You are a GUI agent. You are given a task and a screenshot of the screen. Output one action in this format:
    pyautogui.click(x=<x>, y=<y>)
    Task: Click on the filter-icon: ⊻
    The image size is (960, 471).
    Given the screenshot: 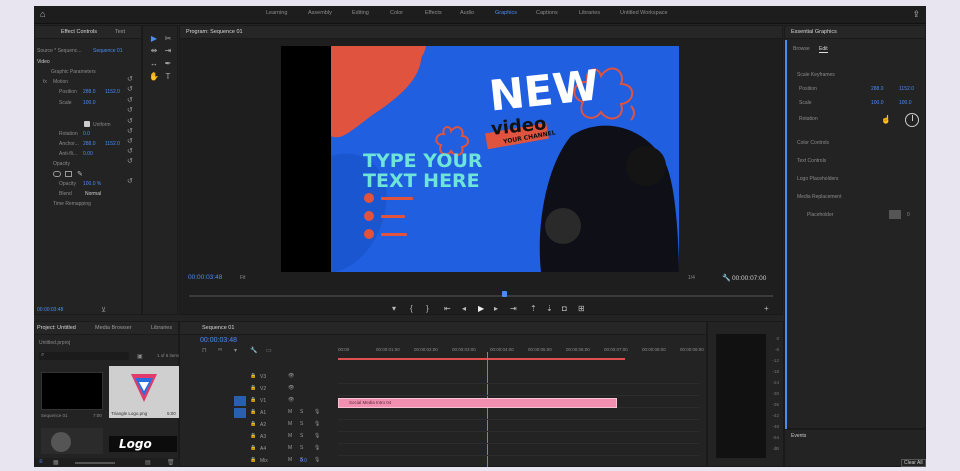 What is the action you would take?
    pyautogui.click(x=103, y=310)
    